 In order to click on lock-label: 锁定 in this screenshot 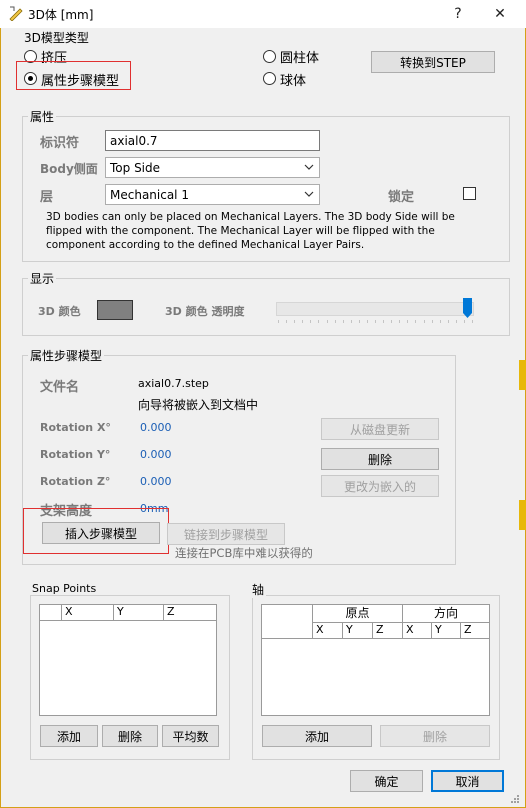, I will do `click(401, 197)`.